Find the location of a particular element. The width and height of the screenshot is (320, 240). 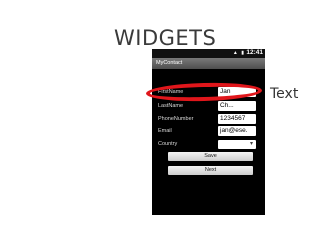

lastname-label: LastName is located at coordinates (171, 106).